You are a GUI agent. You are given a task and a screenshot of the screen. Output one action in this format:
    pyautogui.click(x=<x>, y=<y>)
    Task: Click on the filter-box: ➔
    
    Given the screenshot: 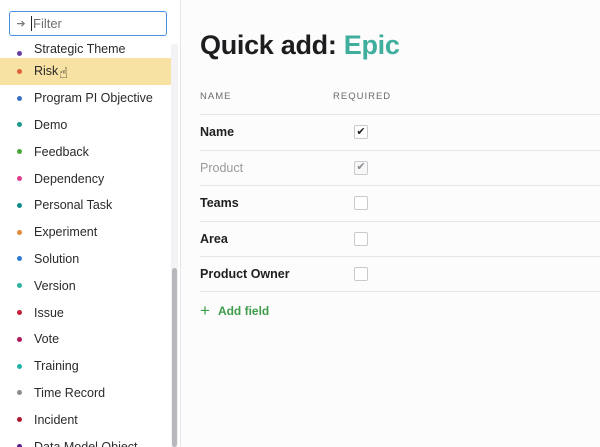 What is the action you would take?
    pyautogui.click(x=88, y=23)
    